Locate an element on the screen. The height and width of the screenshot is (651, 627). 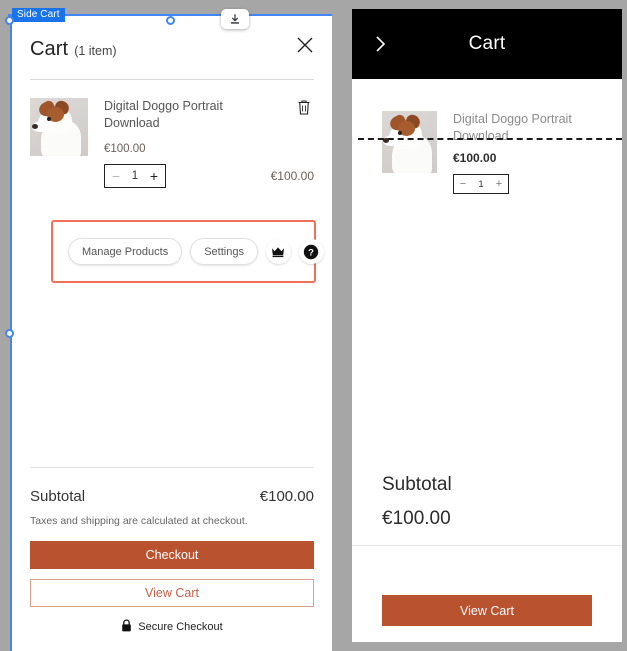
line-item-total: €100.00 is located at coordinates (292, 176).